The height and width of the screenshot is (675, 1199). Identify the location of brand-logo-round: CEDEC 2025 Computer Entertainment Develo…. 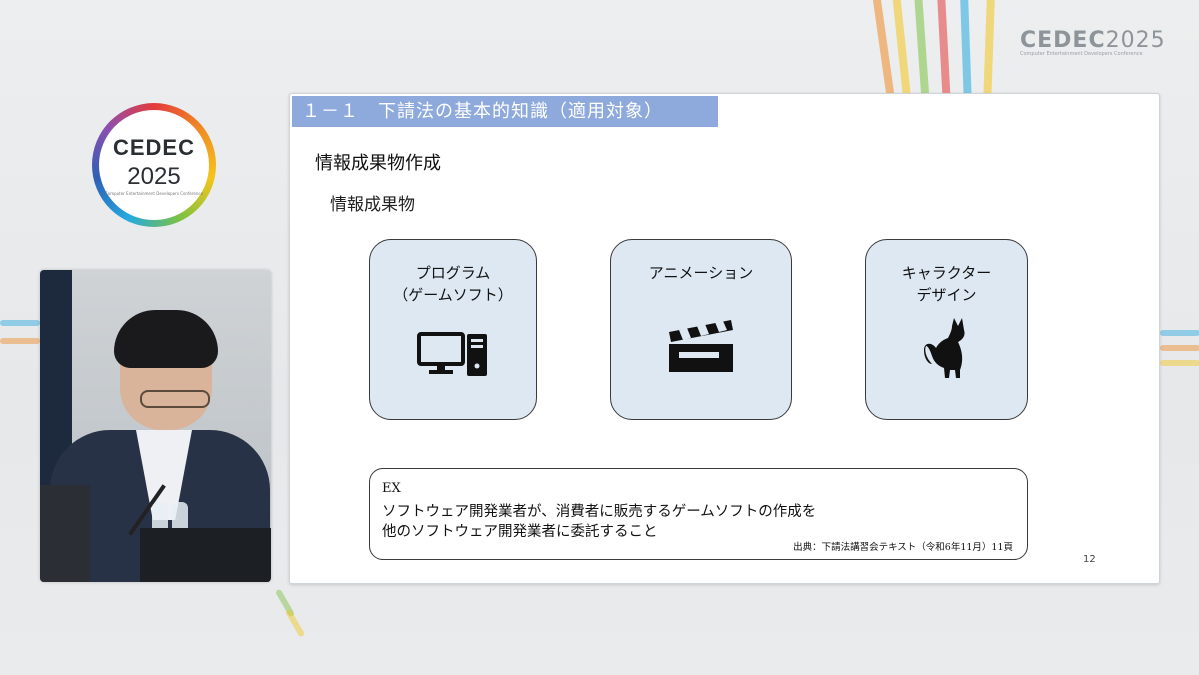
(154, 165).